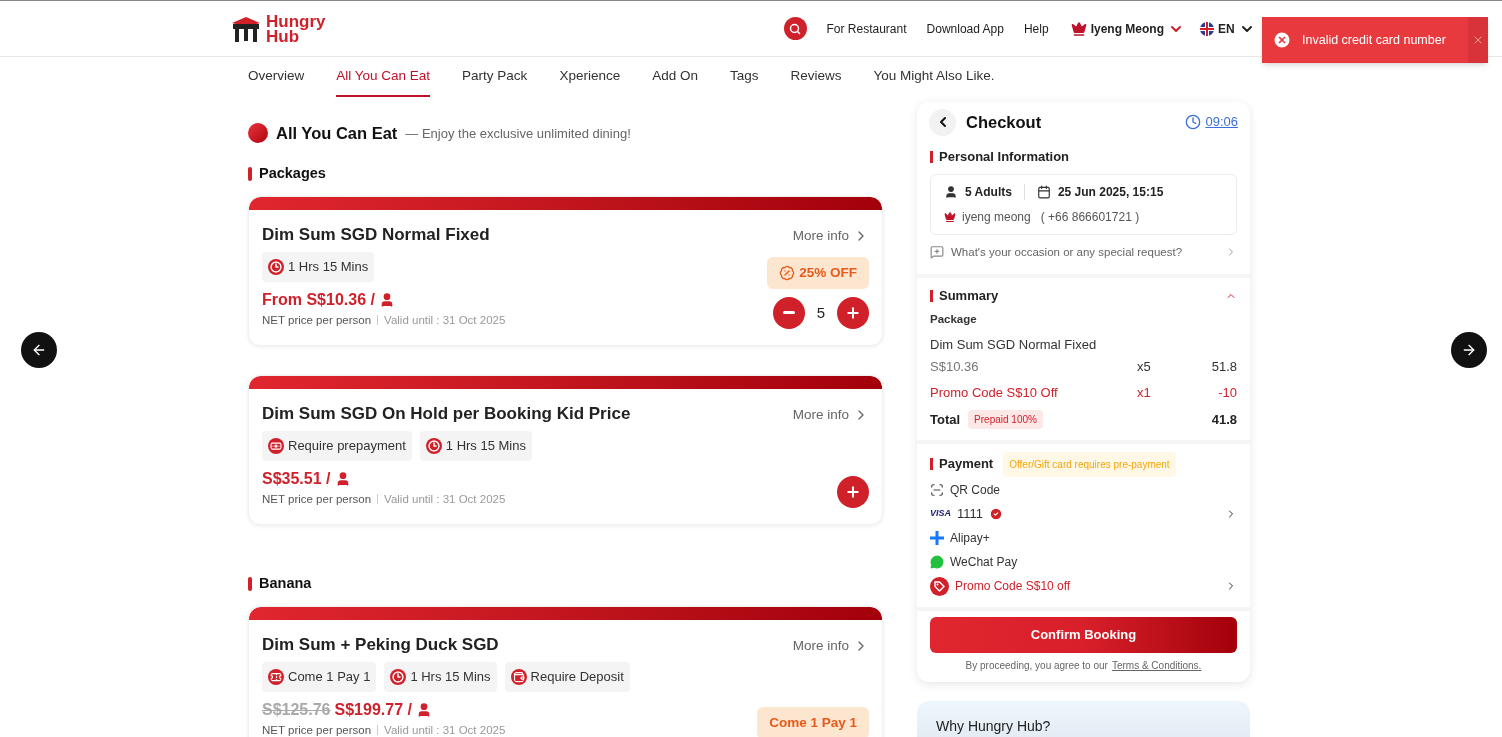 The height and width of the screenshot is (737, 1502). I want to click on error-icon, so click(1282, 40).